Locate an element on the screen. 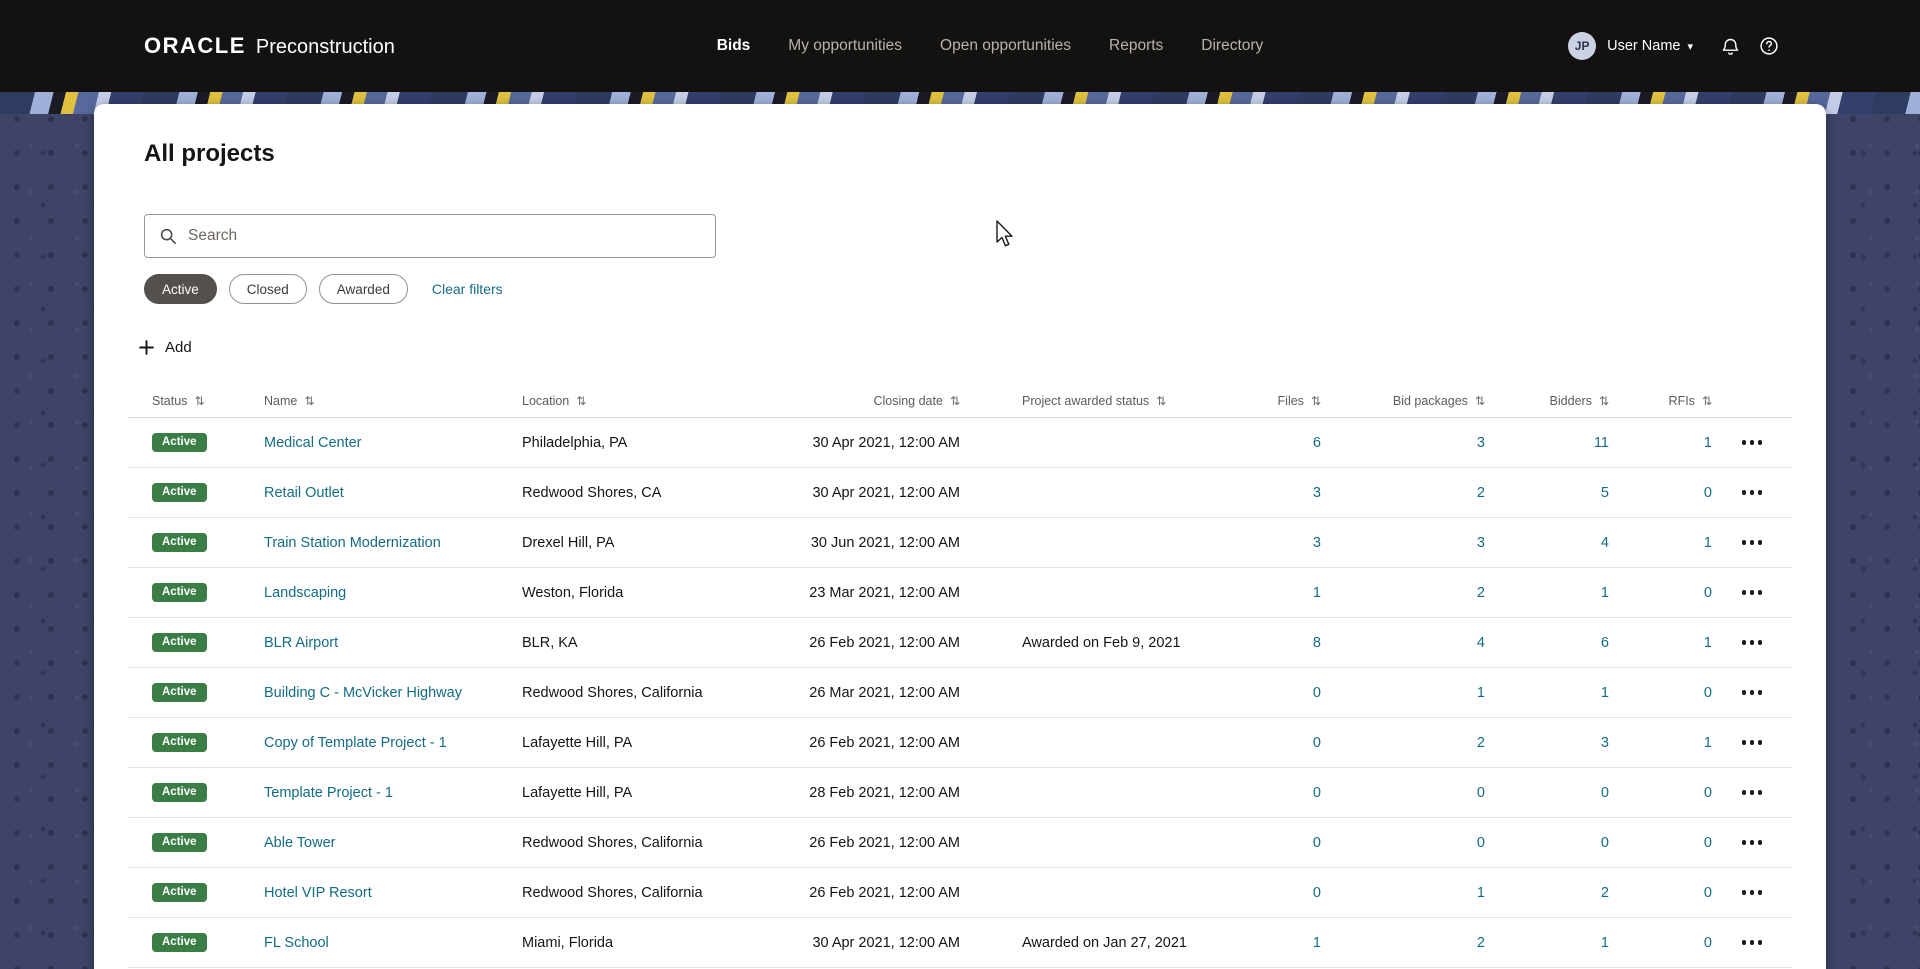 This screenshot has width=1920, height=969. bidders-count-link: 6 is located at coordinates (1605, 643).